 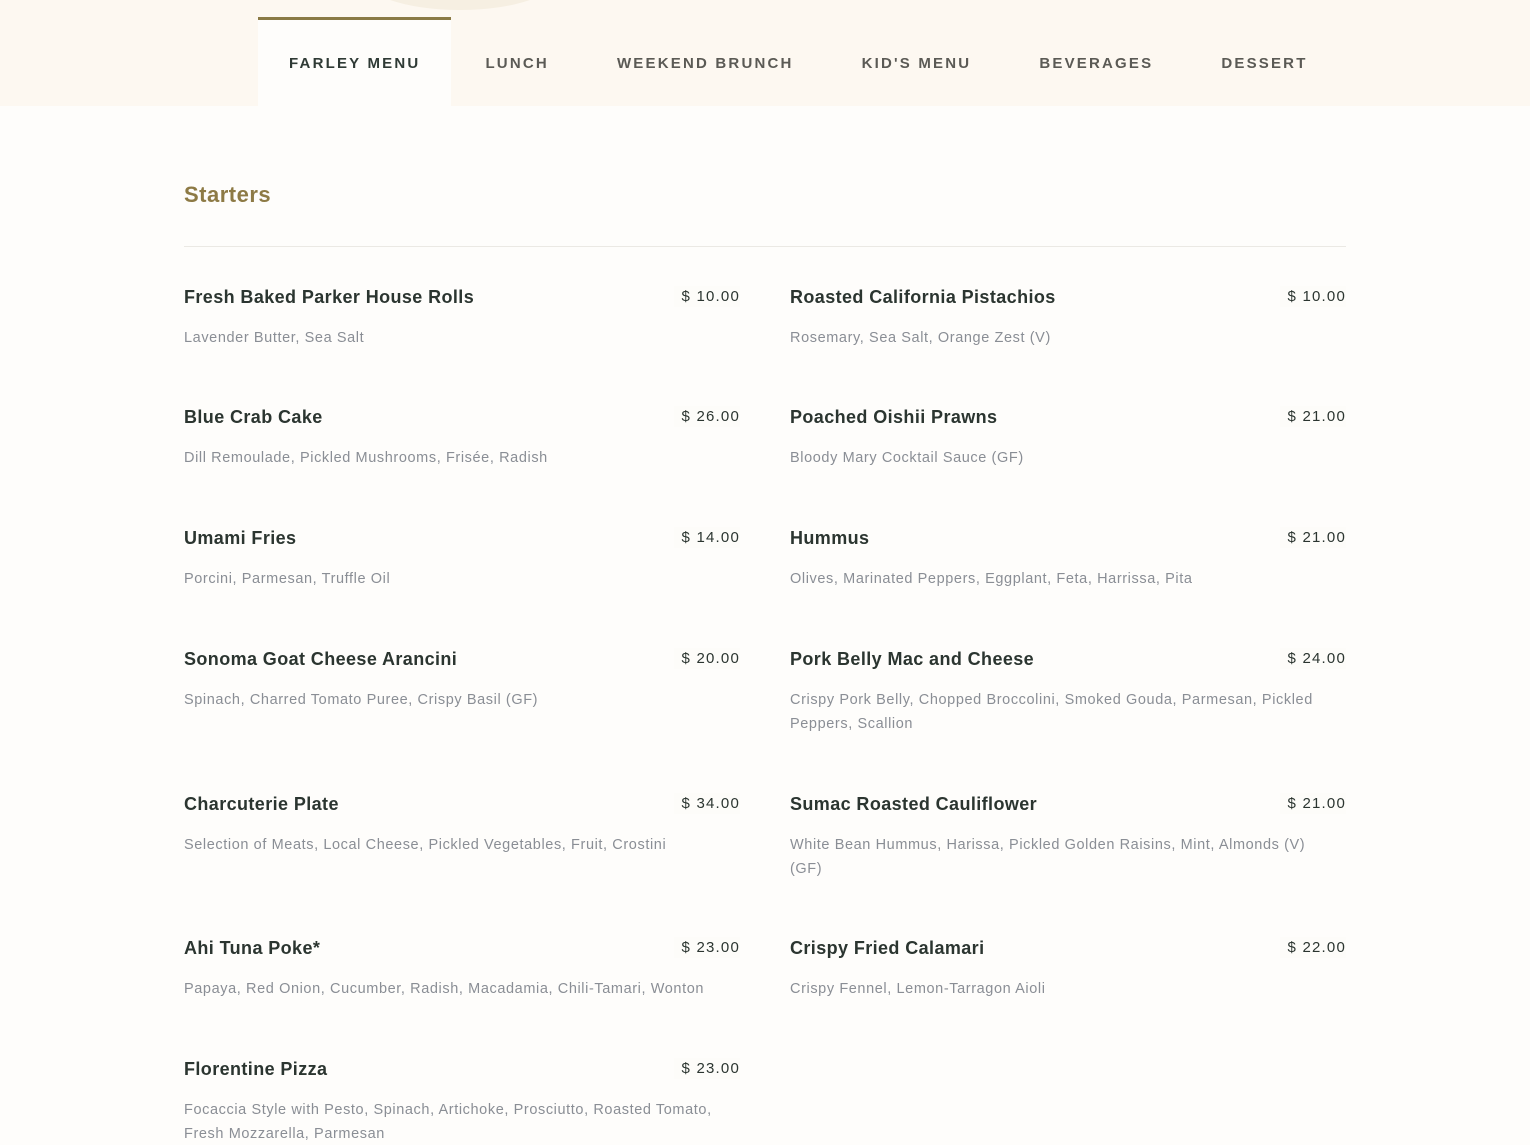 What do you see at coordinates (274, 338) in the screenshot?
I see `menu-item-description: Lavender Butter, Sea Salt` at bounding box center [274, 338].